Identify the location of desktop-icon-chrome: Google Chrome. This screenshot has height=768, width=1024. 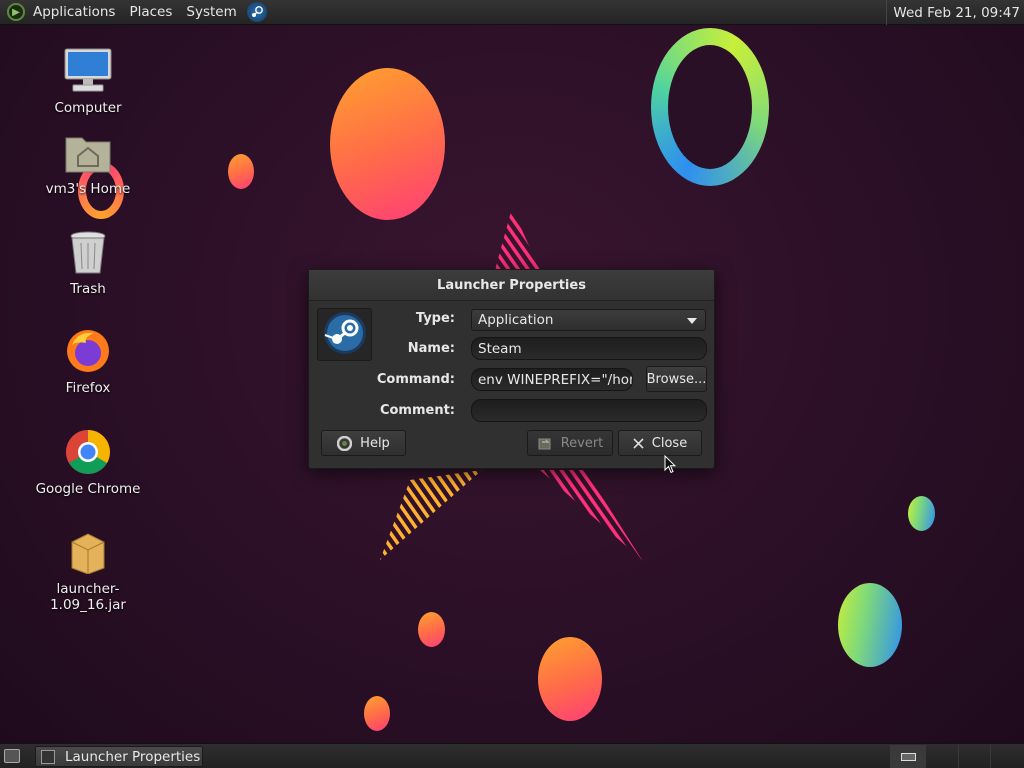
(88, 462).